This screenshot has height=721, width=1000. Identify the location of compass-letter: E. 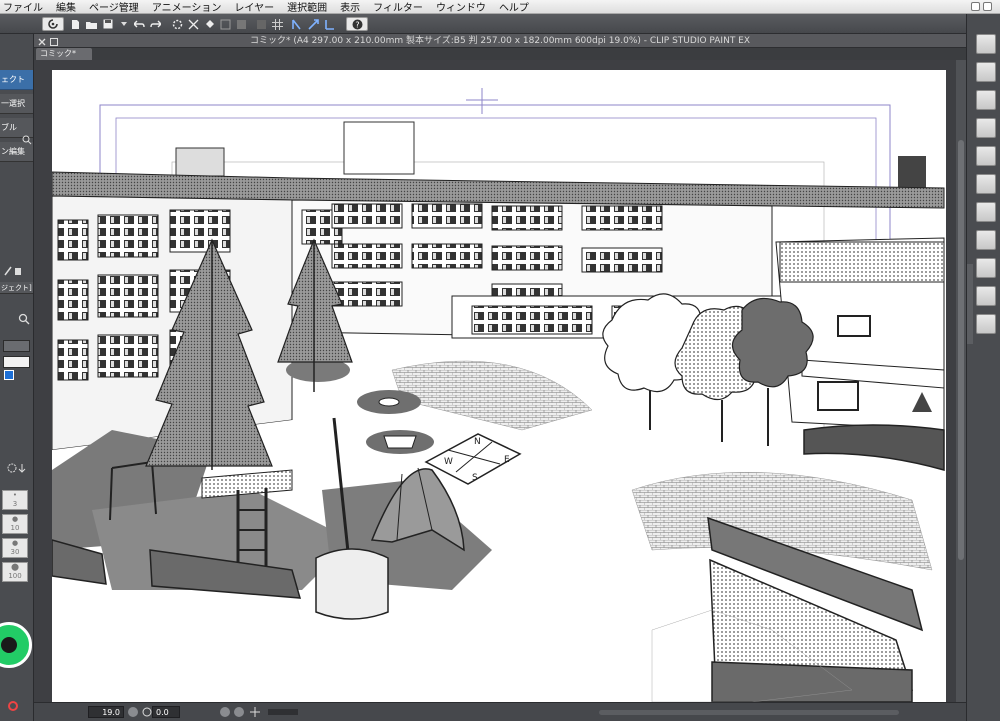
(507, 460).